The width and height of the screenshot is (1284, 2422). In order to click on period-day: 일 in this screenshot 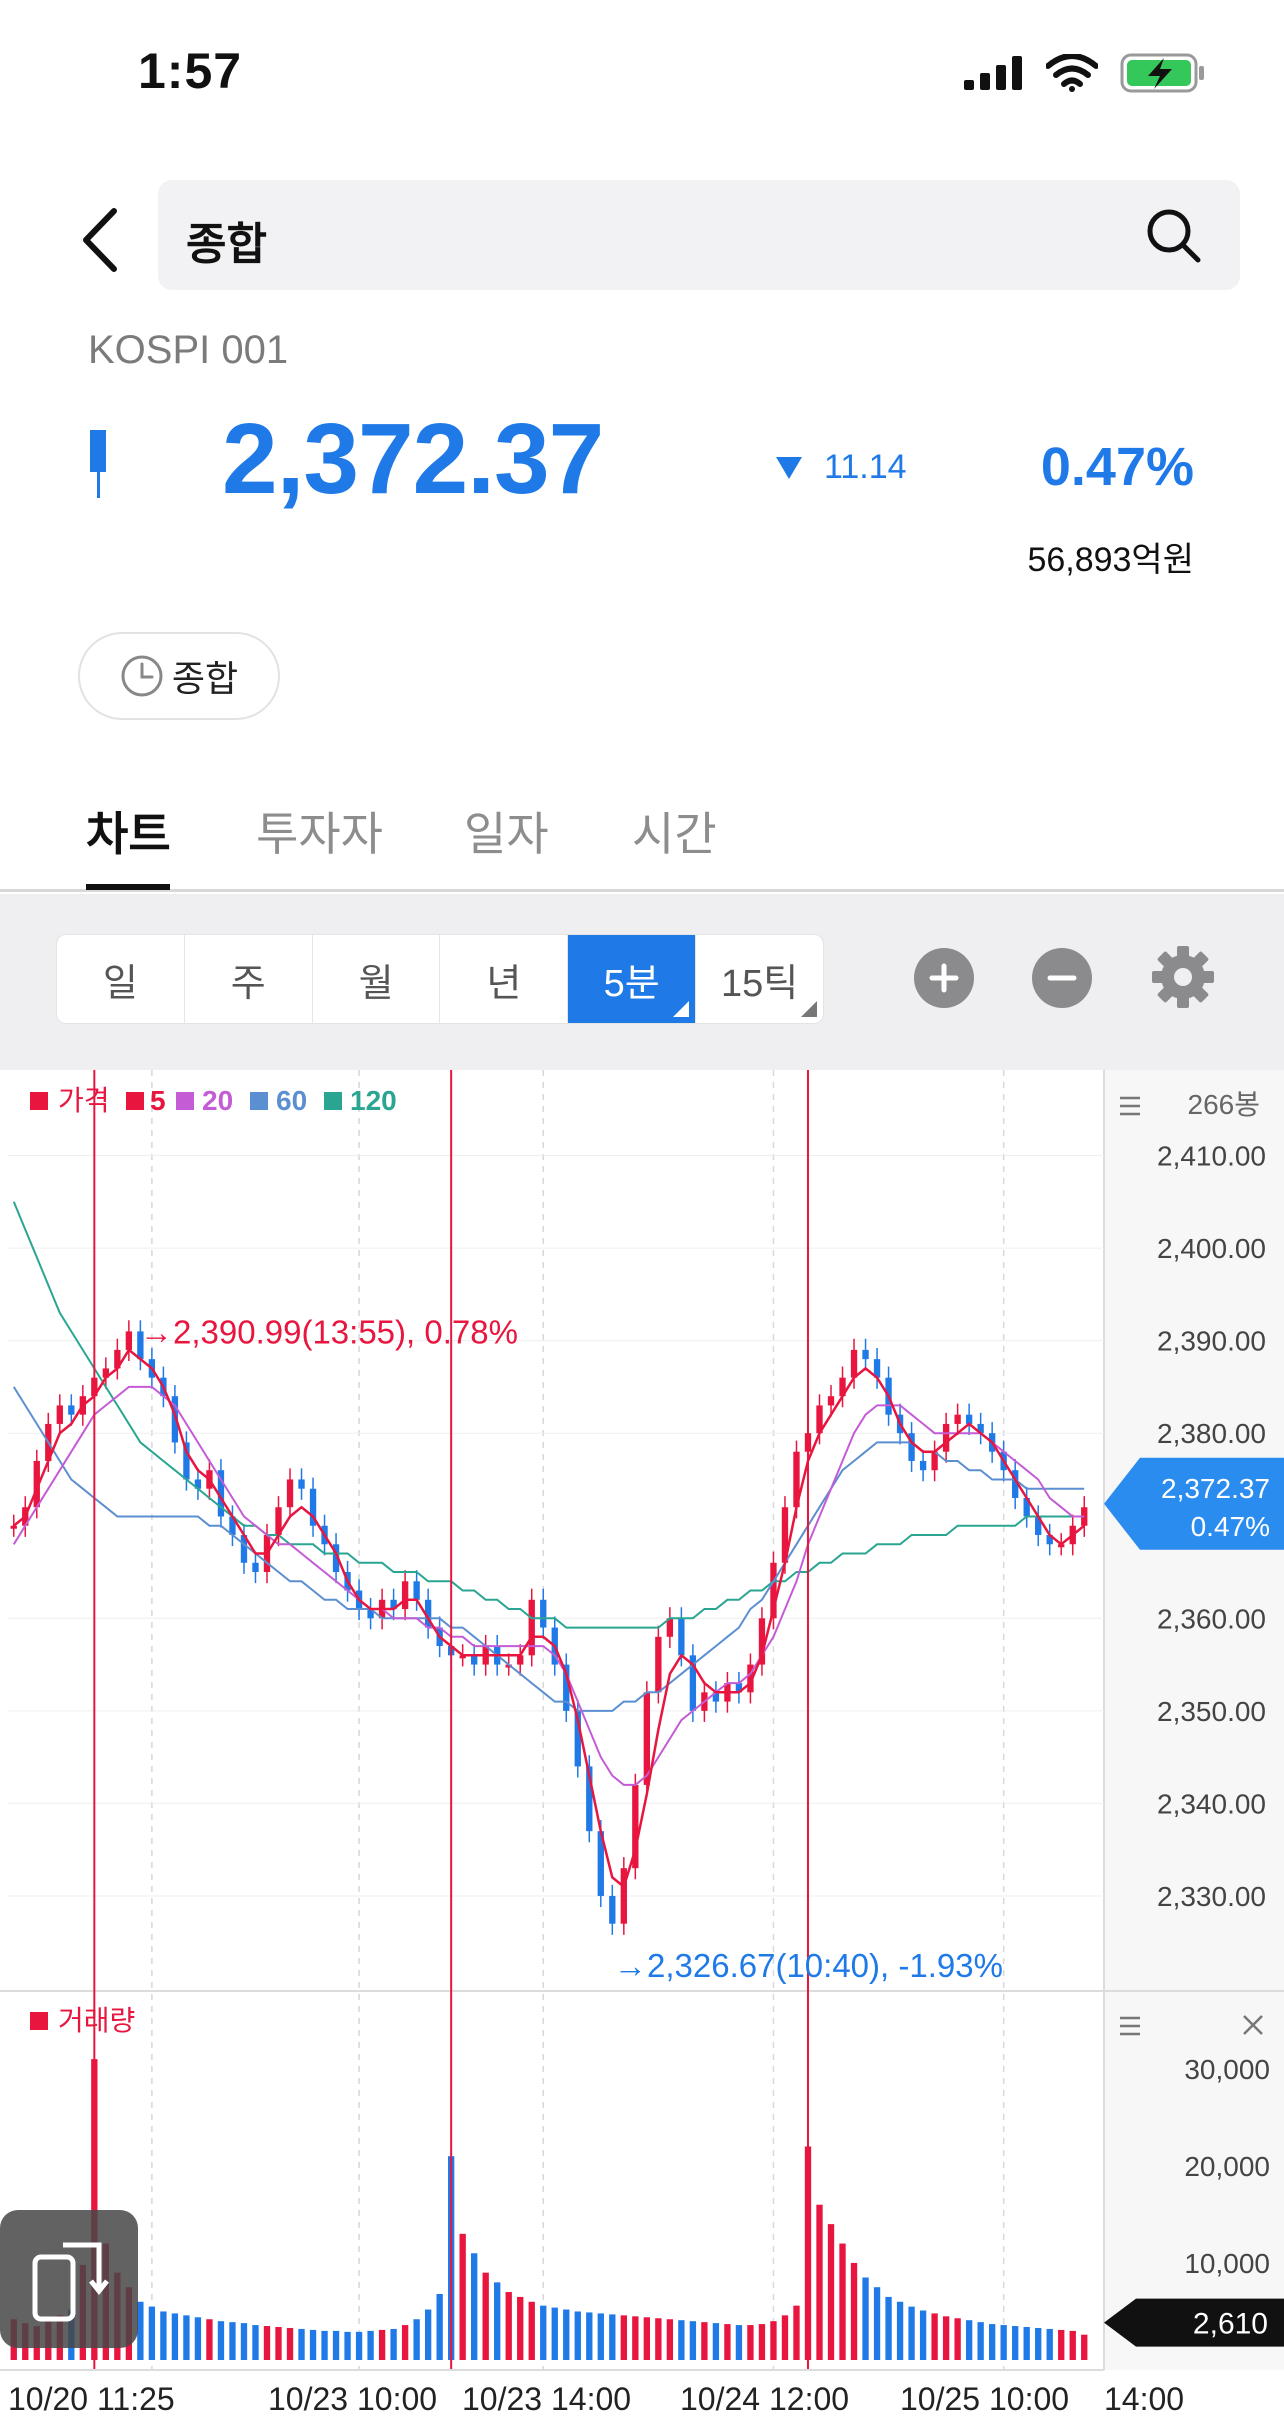, I will do `click(121, 979)`.